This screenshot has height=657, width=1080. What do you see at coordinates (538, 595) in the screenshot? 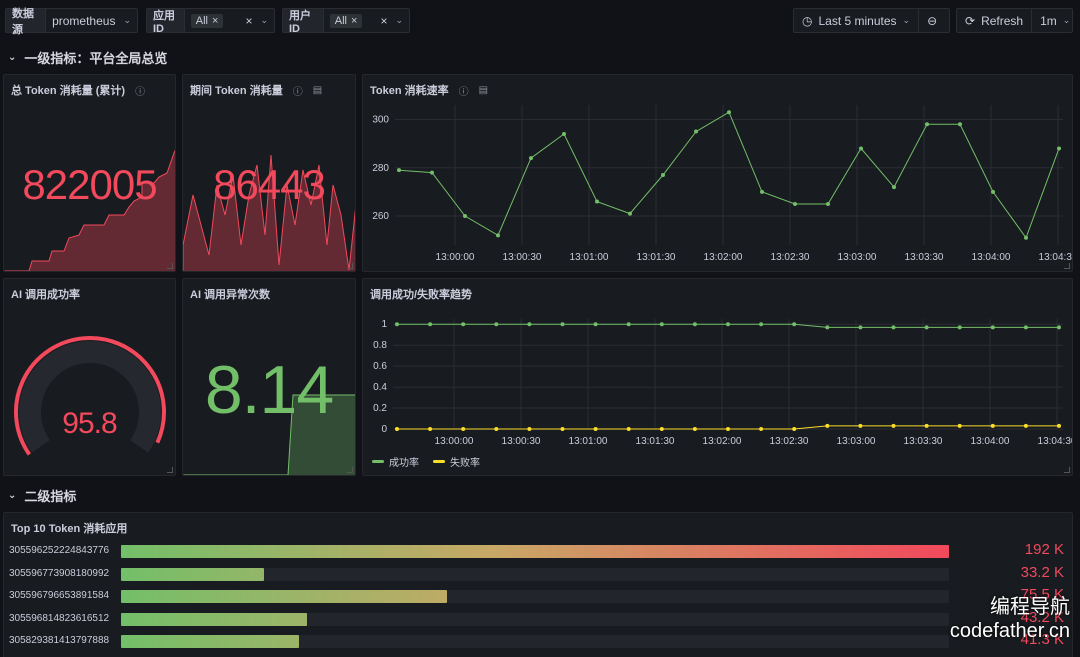
I see `bar-row: 305596796653891584 75.5 K` at bounding box center [538, 595].